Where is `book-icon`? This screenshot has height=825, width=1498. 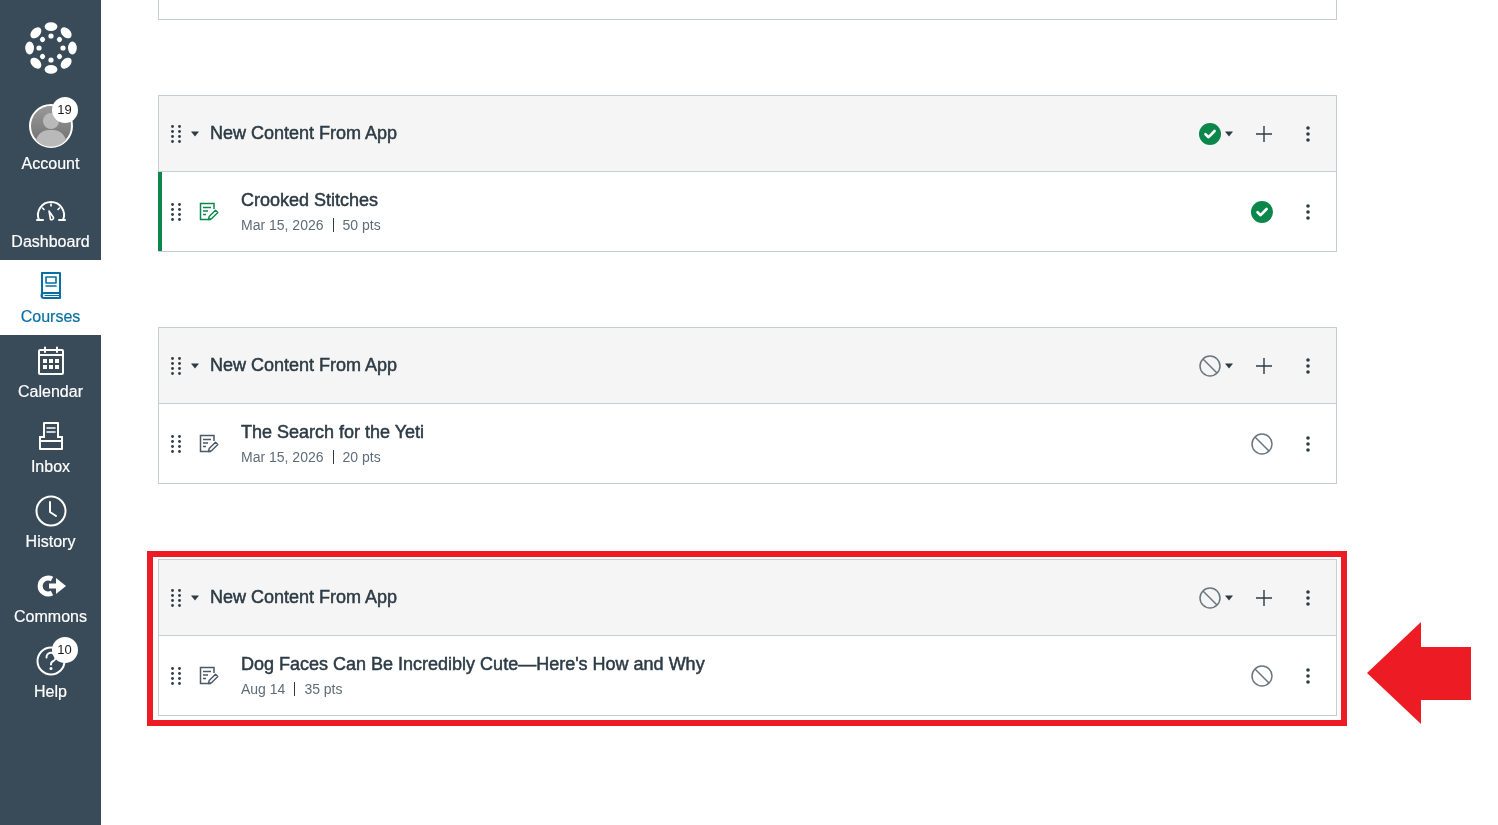 book-icon is located at coordinates (50, 286).